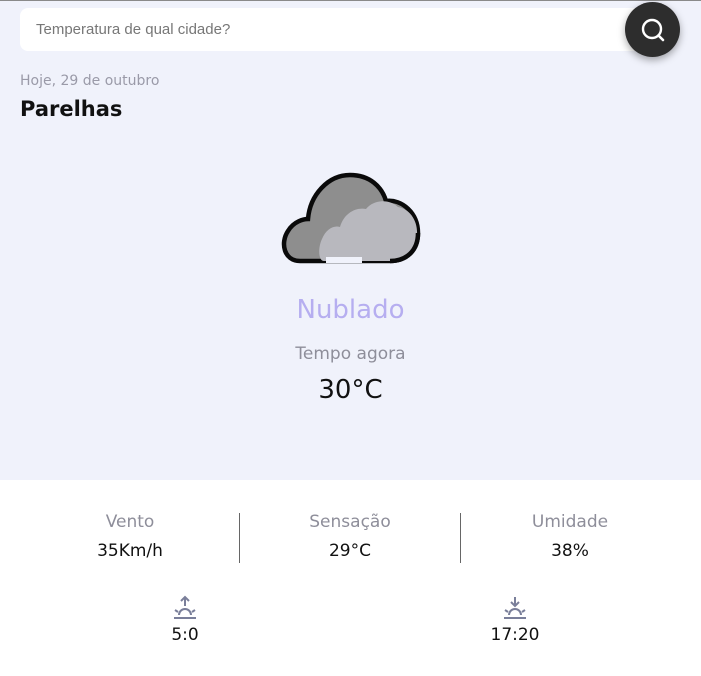 This screenshot has height=676, width=701. I want to click on stat-value: 35Km/h, so click(130, 551).